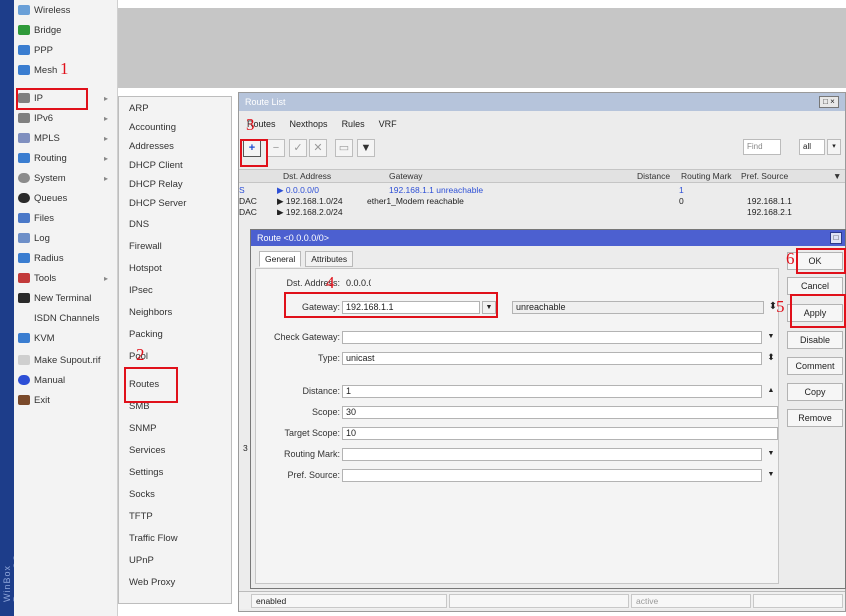  Describe the element at coordinates (24, 10) in the screenshot. I see `wireless-icon` at that location.